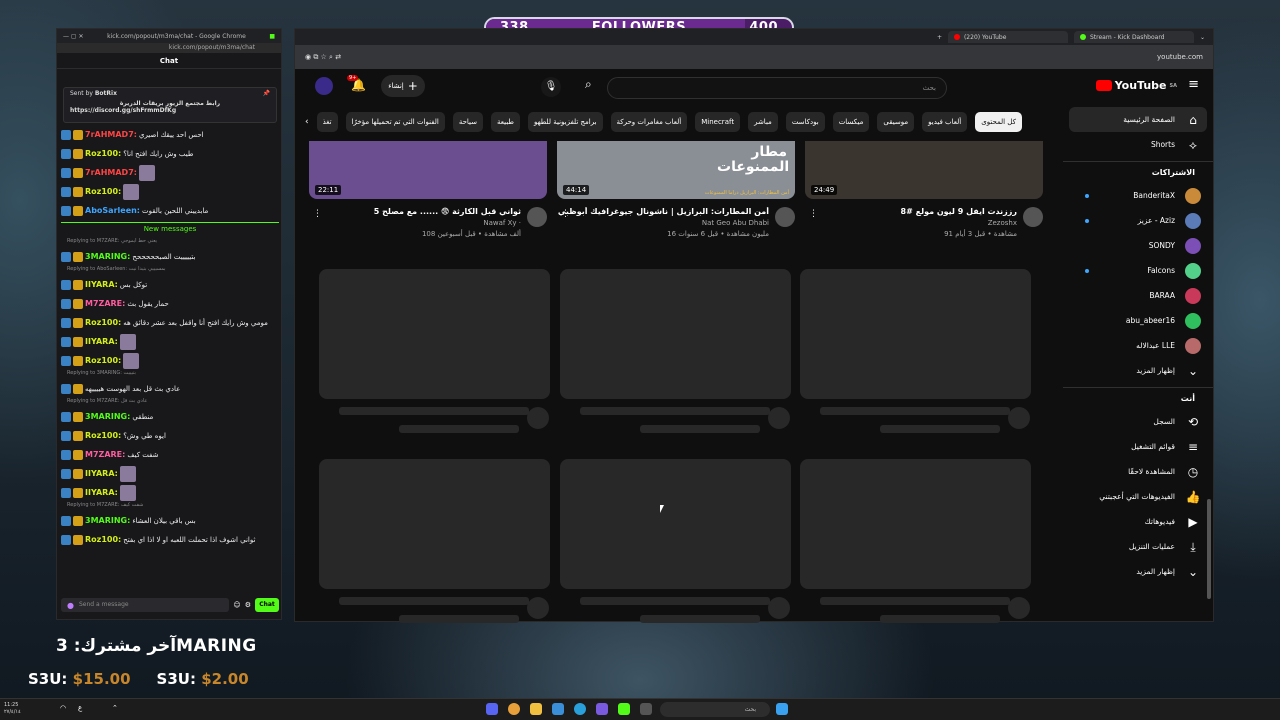 This screenshot has height=720, width=1280. What do you see at coordinates (428, 223) in the screenshot?
I see `channel-name: Nawaf Xy ·` at bounding box center [428, 223].